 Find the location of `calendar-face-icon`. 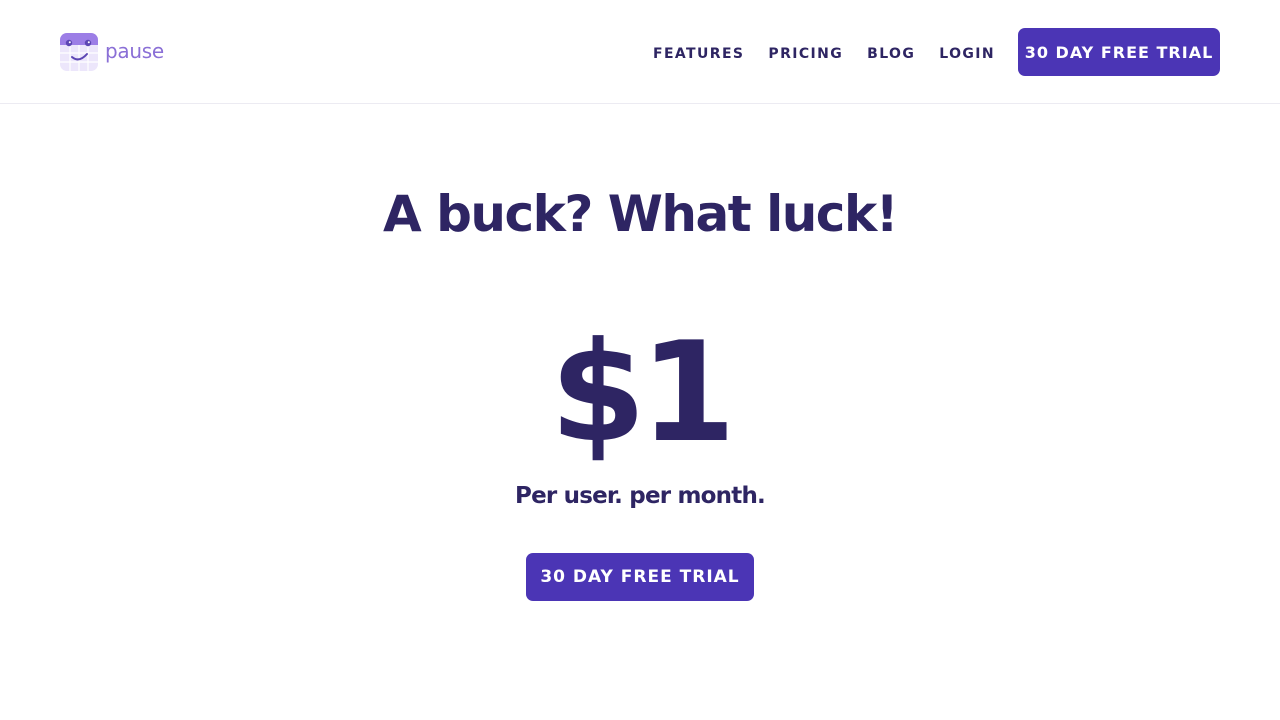

calendar-face-icon is located at coordinates (79, 52).